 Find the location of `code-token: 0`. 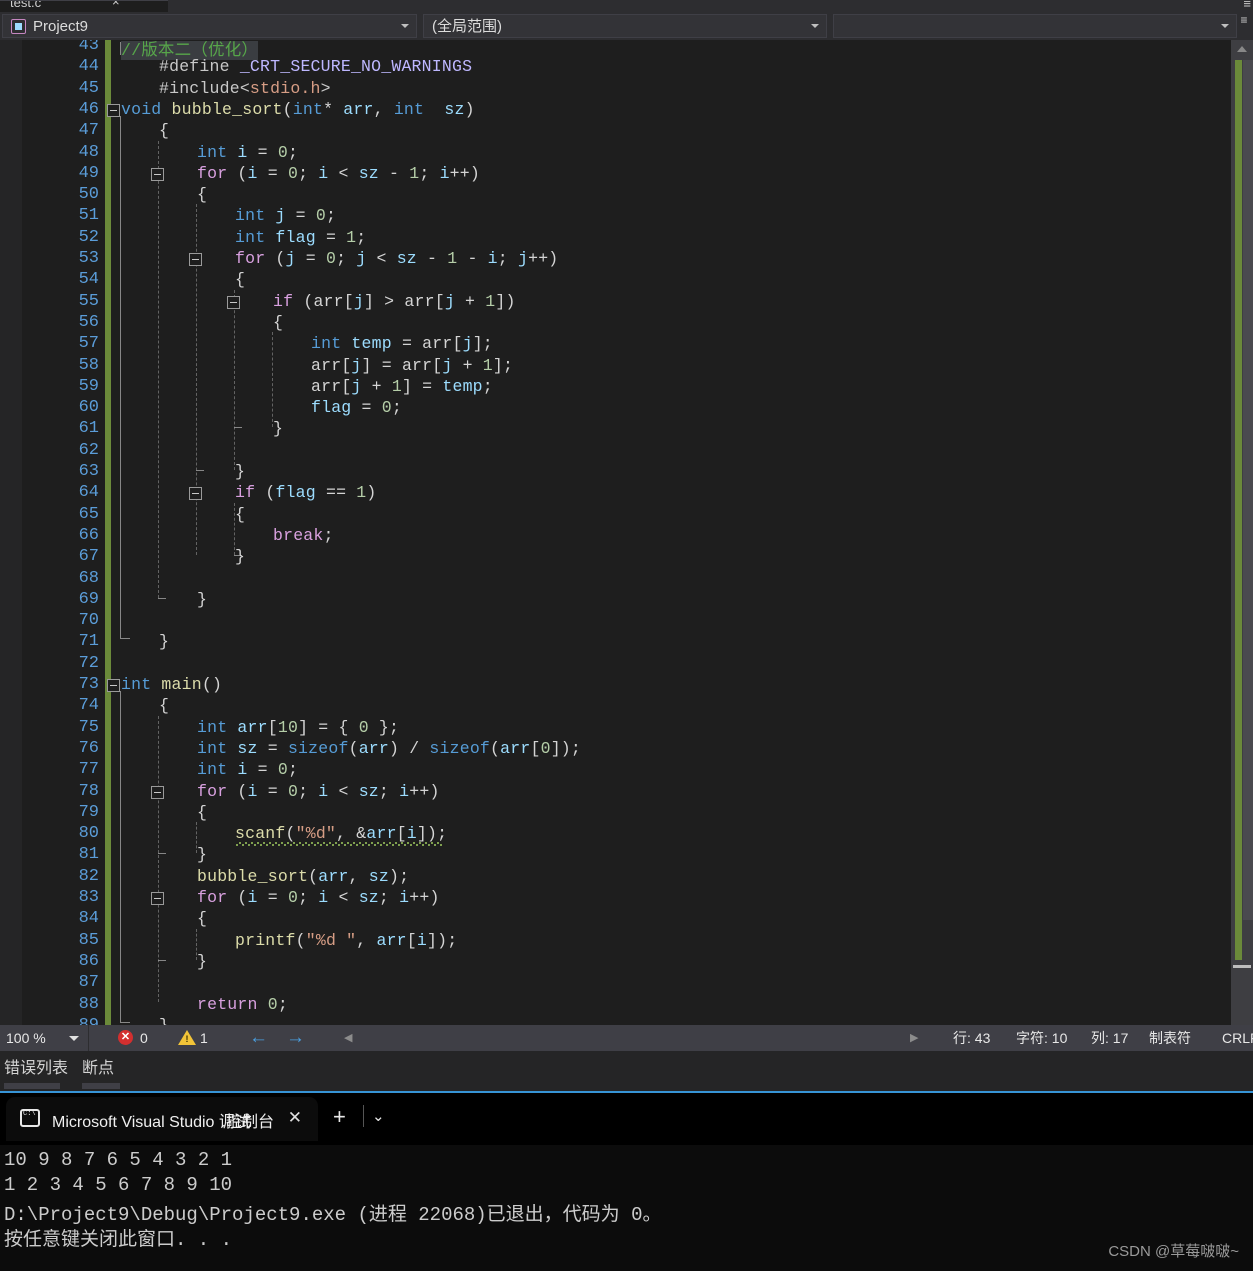

code-token: 0 is located at coordinates (293, 897).